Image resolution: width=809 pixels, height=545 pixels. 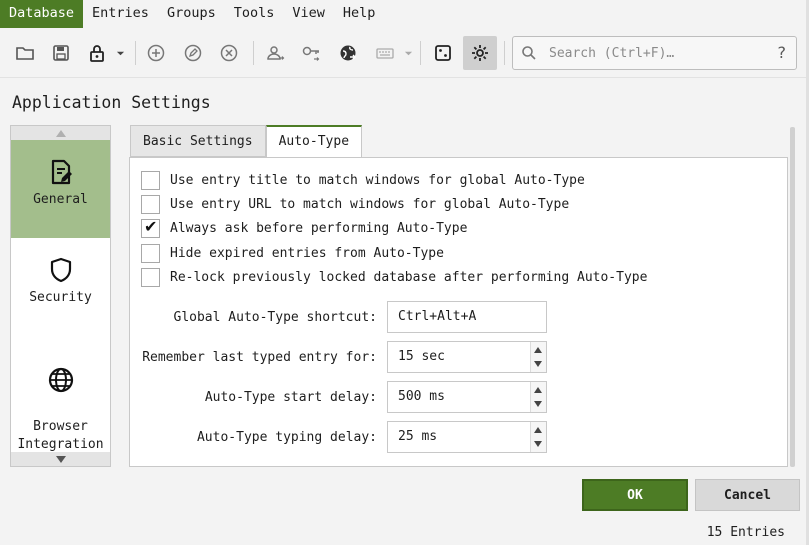 What do you see at coordinates (60, 199) in the screenshot?
I see `category-general-label: General` at bounding box center [60, 199].